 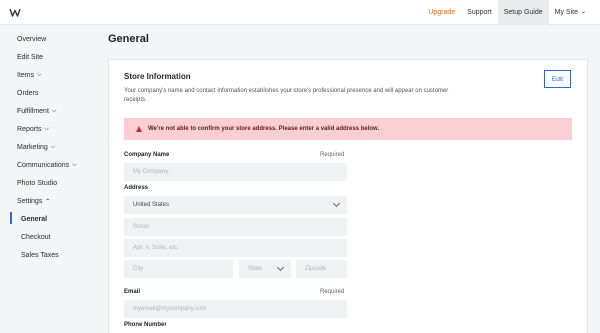 I want to click on my-site-menu: My Site ⌄, so click(x=570, y=12).